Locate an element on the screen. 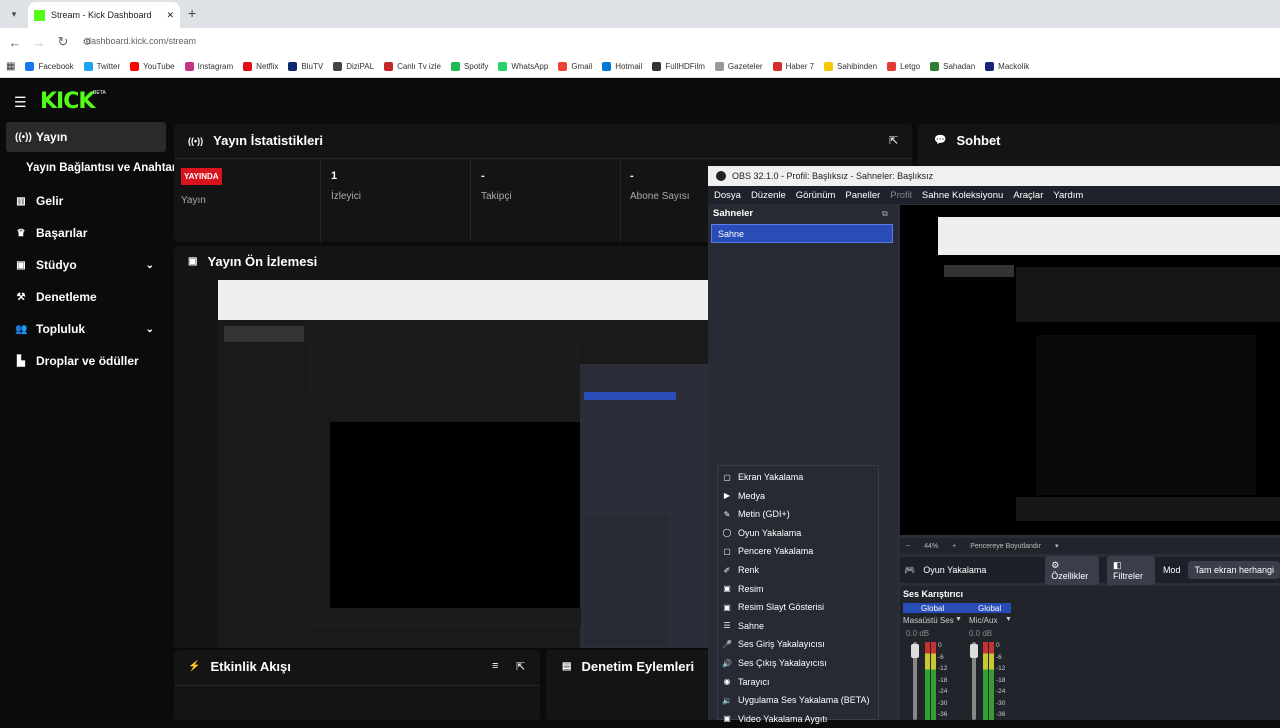  bookmark-2: YouTube is located at coordinates (152, 66).